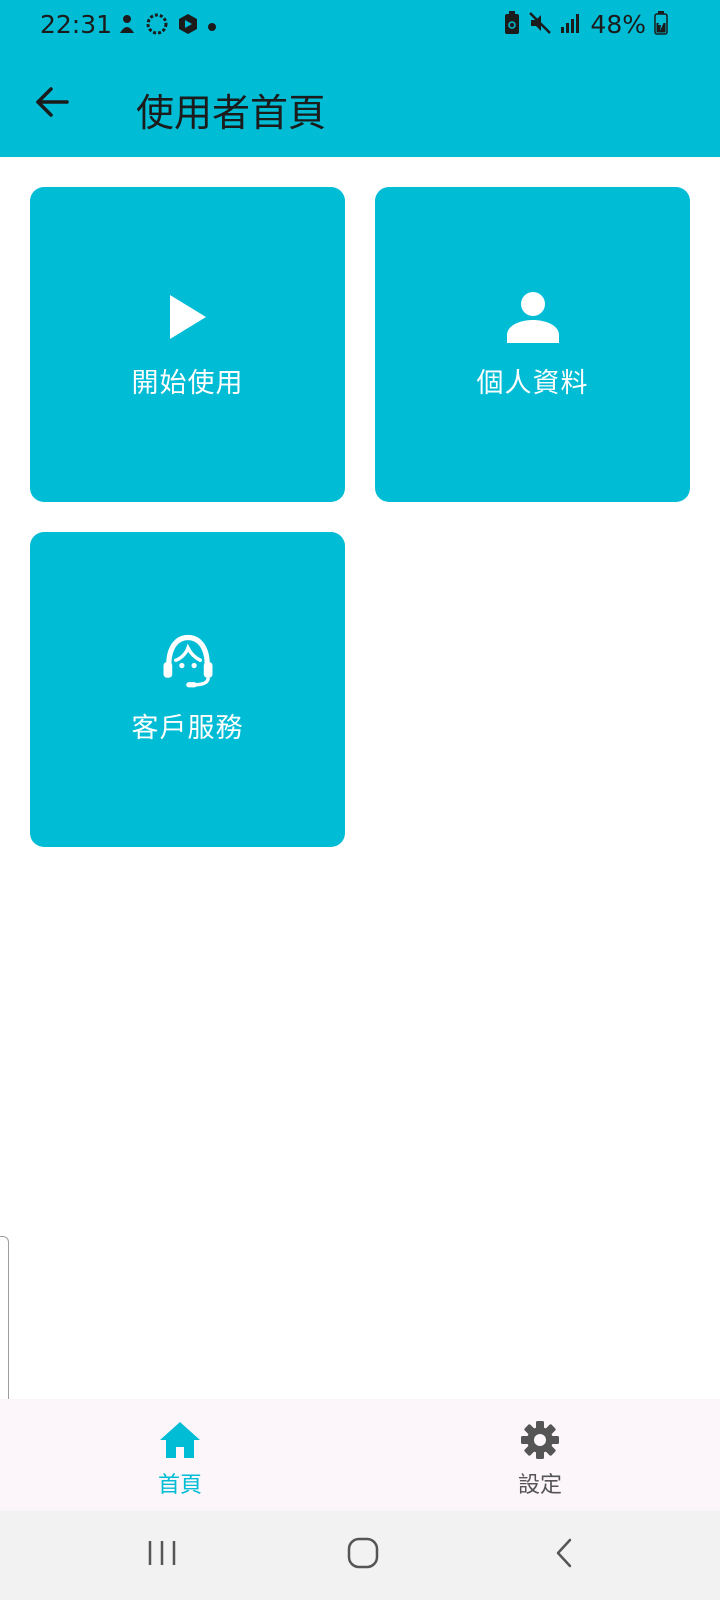 This screenshot has width=720, height=1600. Describe the element at coordinates (187, 383) in the screenshot. I see `start-label: 開始使用` at that location.